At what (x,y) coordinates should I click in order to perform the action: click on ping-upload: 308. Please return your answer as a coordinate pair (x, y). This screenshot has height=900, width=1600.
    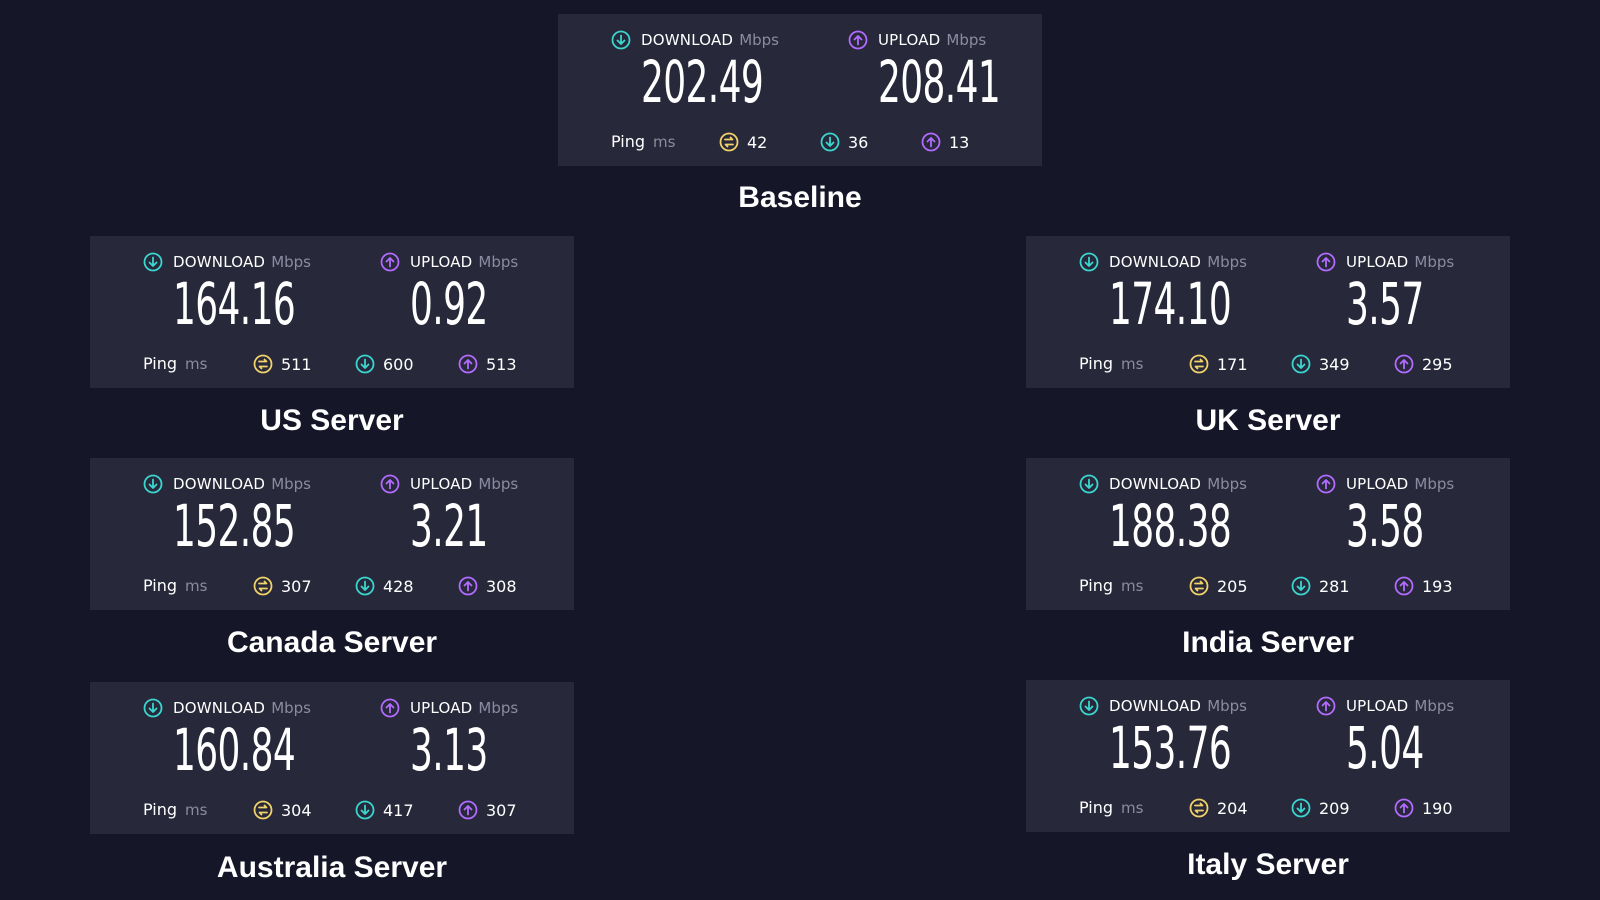
    Looking at the image, I should click on (487, 586).